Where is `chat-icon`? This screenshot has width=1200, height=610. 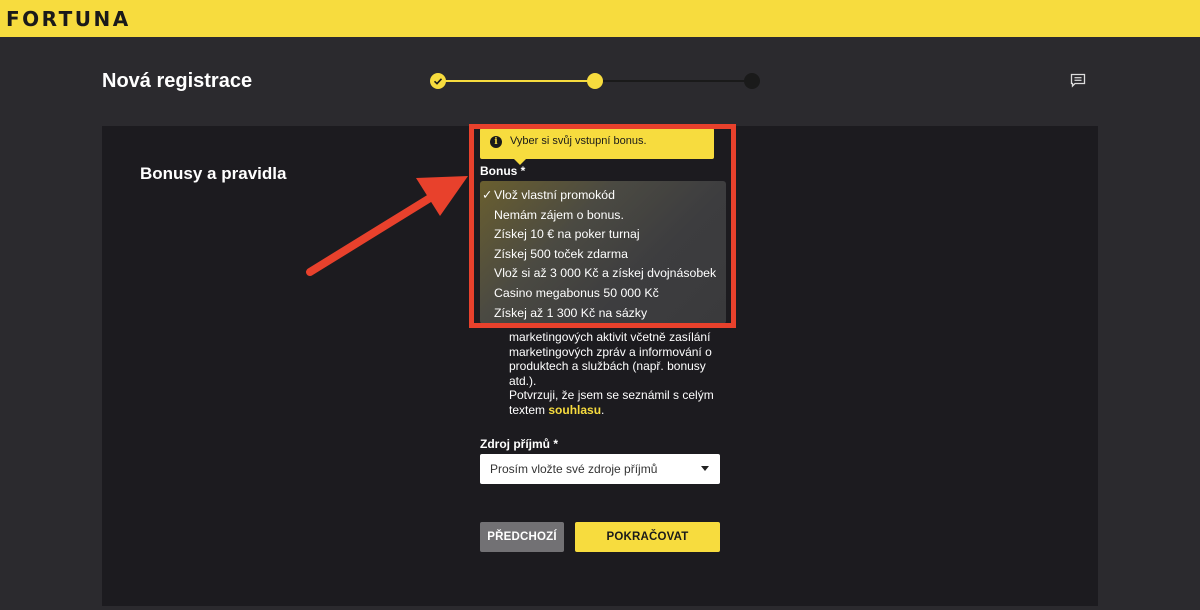 chat-icon is located at coordinates (1078, 80).